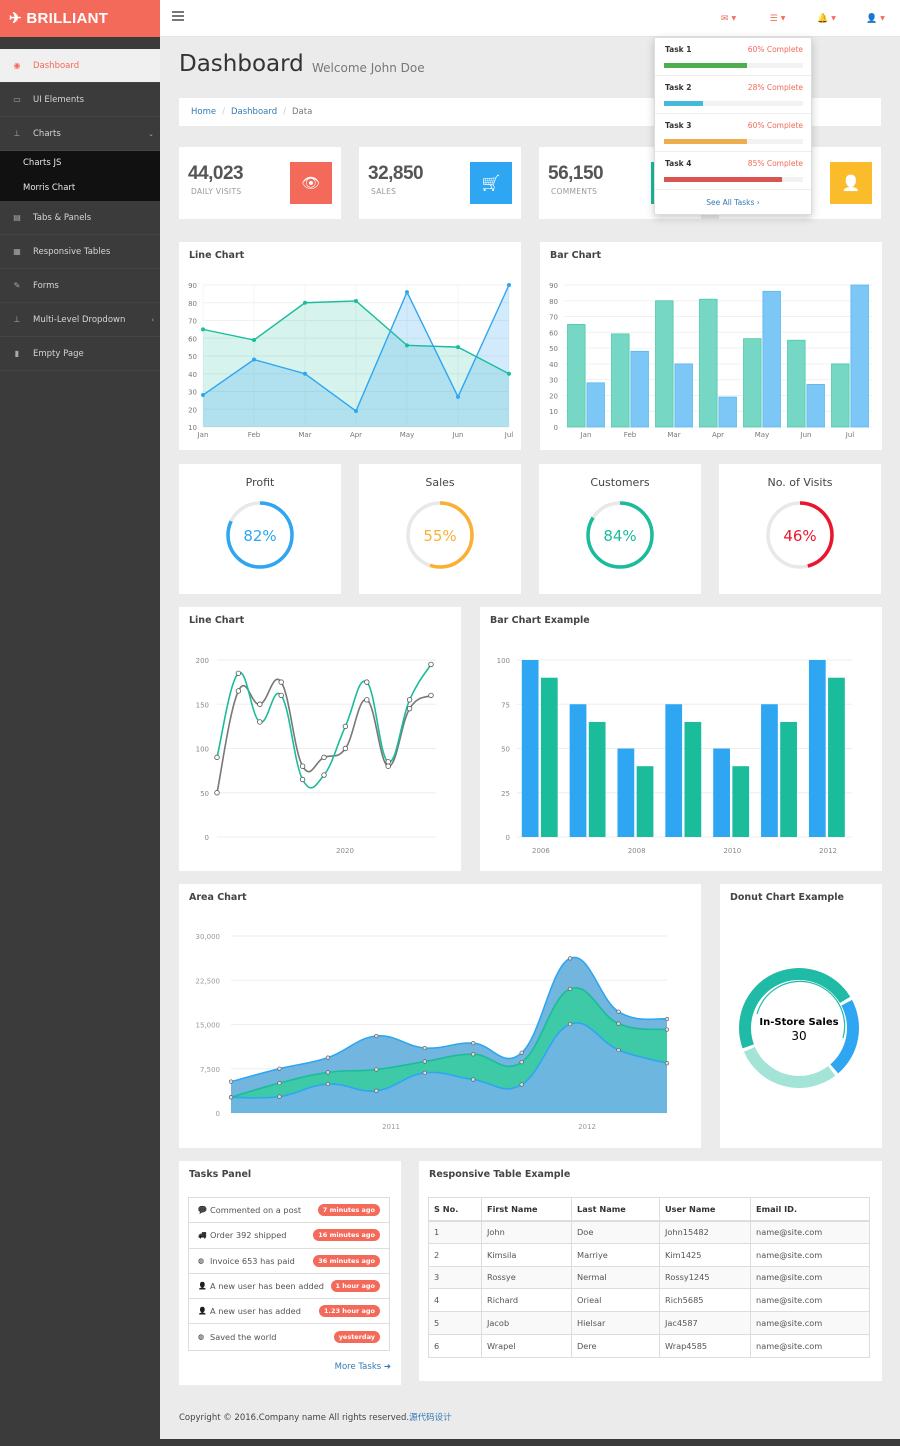 The height and width of the screenshot is (1446, 900). I want to click on sidebar-item-responsive-tables: ▦ Responsive Tables, so click(80, 252).